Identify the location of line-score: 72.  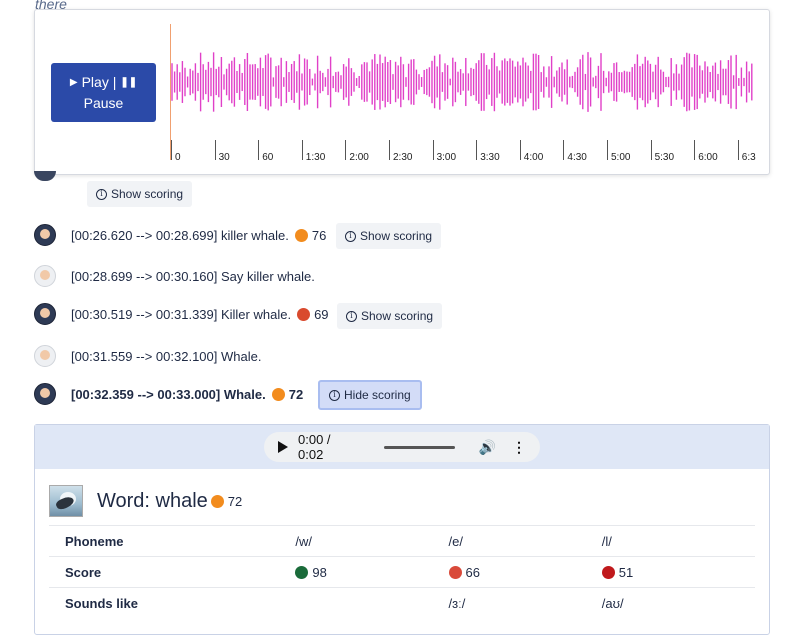
(296, 394).